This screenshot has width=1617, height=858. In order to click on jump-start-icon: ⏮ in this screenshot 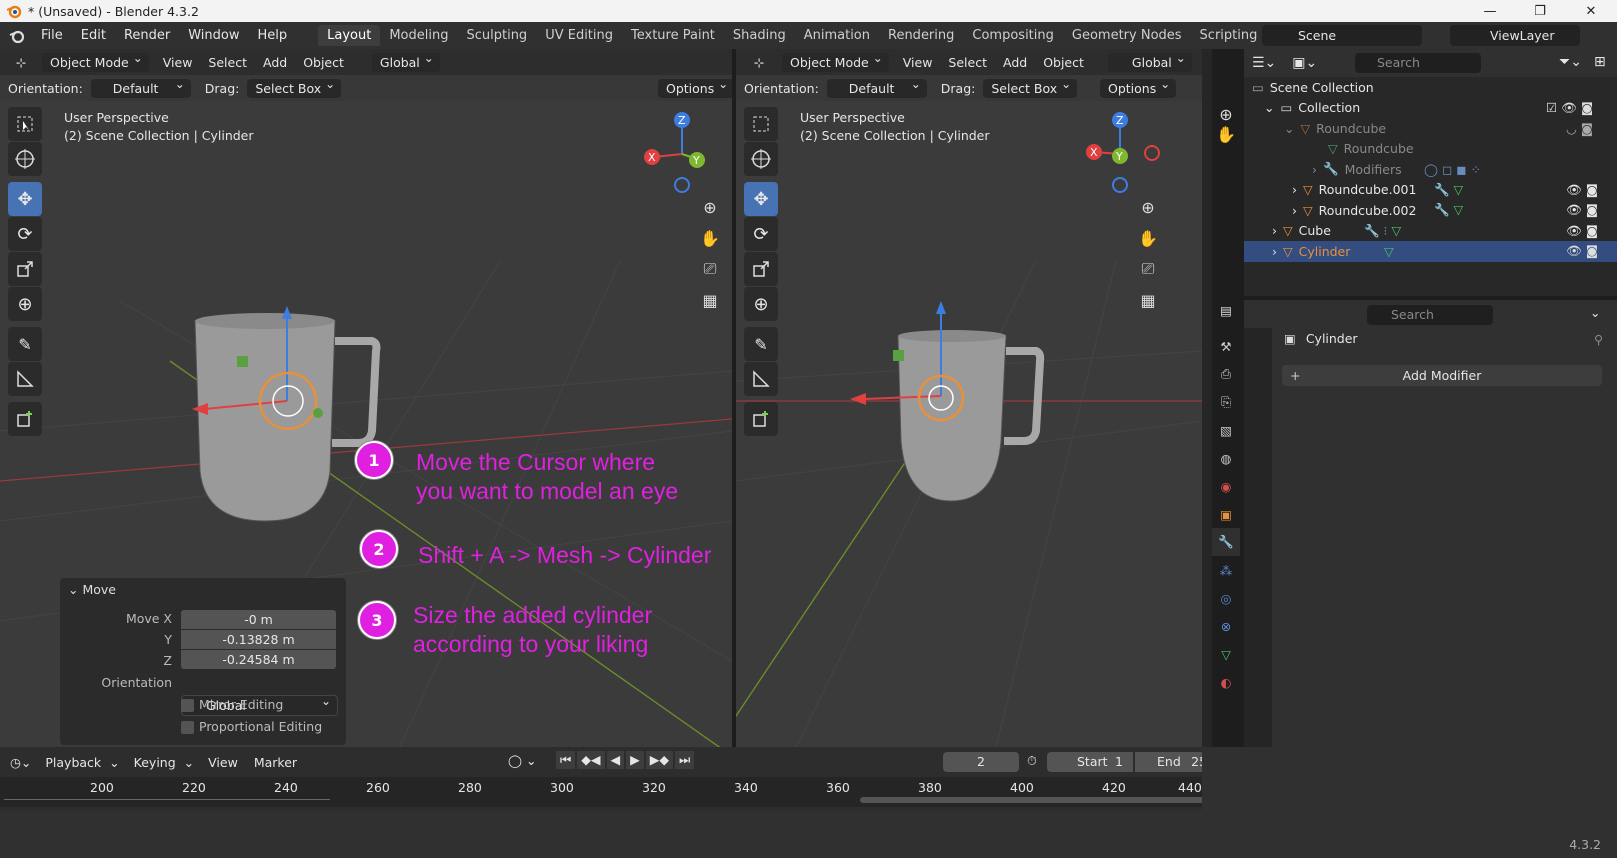, I will do `click(566, 760)`.